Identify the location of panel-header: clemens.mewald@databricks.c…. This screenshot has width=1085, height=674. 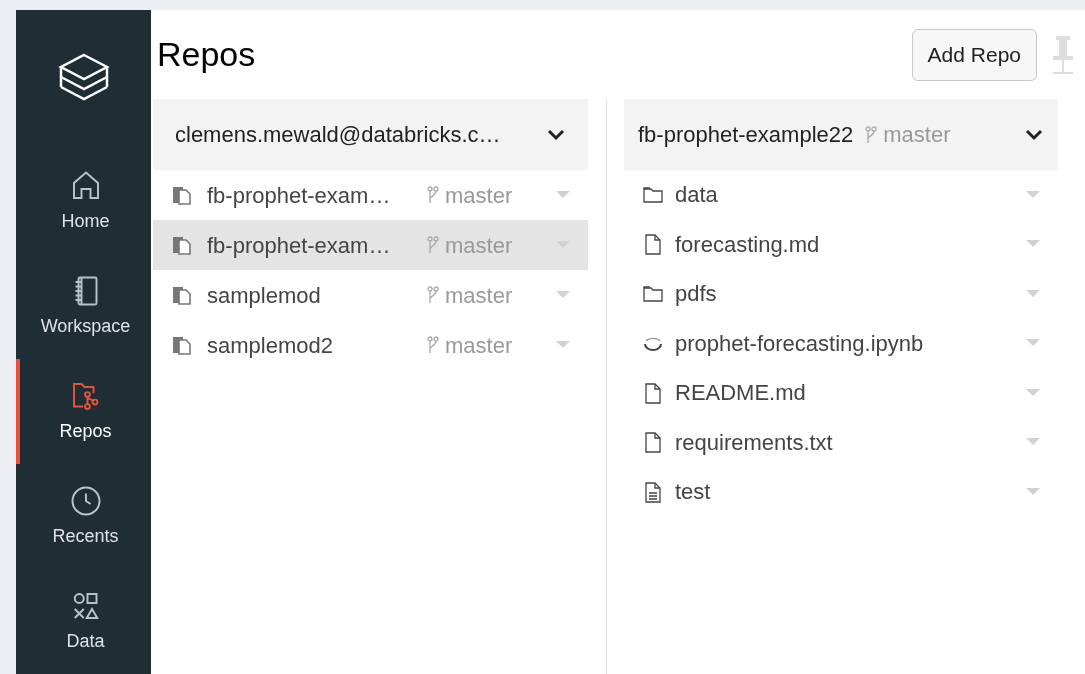
(370, 134).